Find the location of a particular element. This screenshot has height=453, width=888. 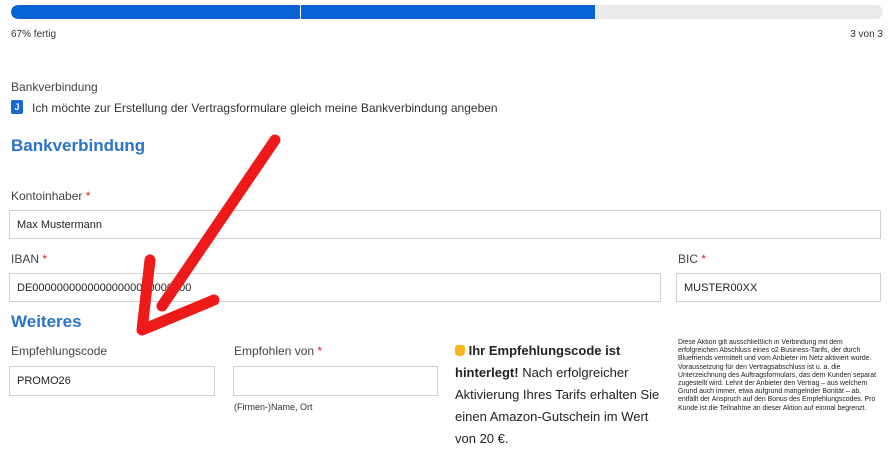

annotation-arrow is located at coordinates (208, 235).